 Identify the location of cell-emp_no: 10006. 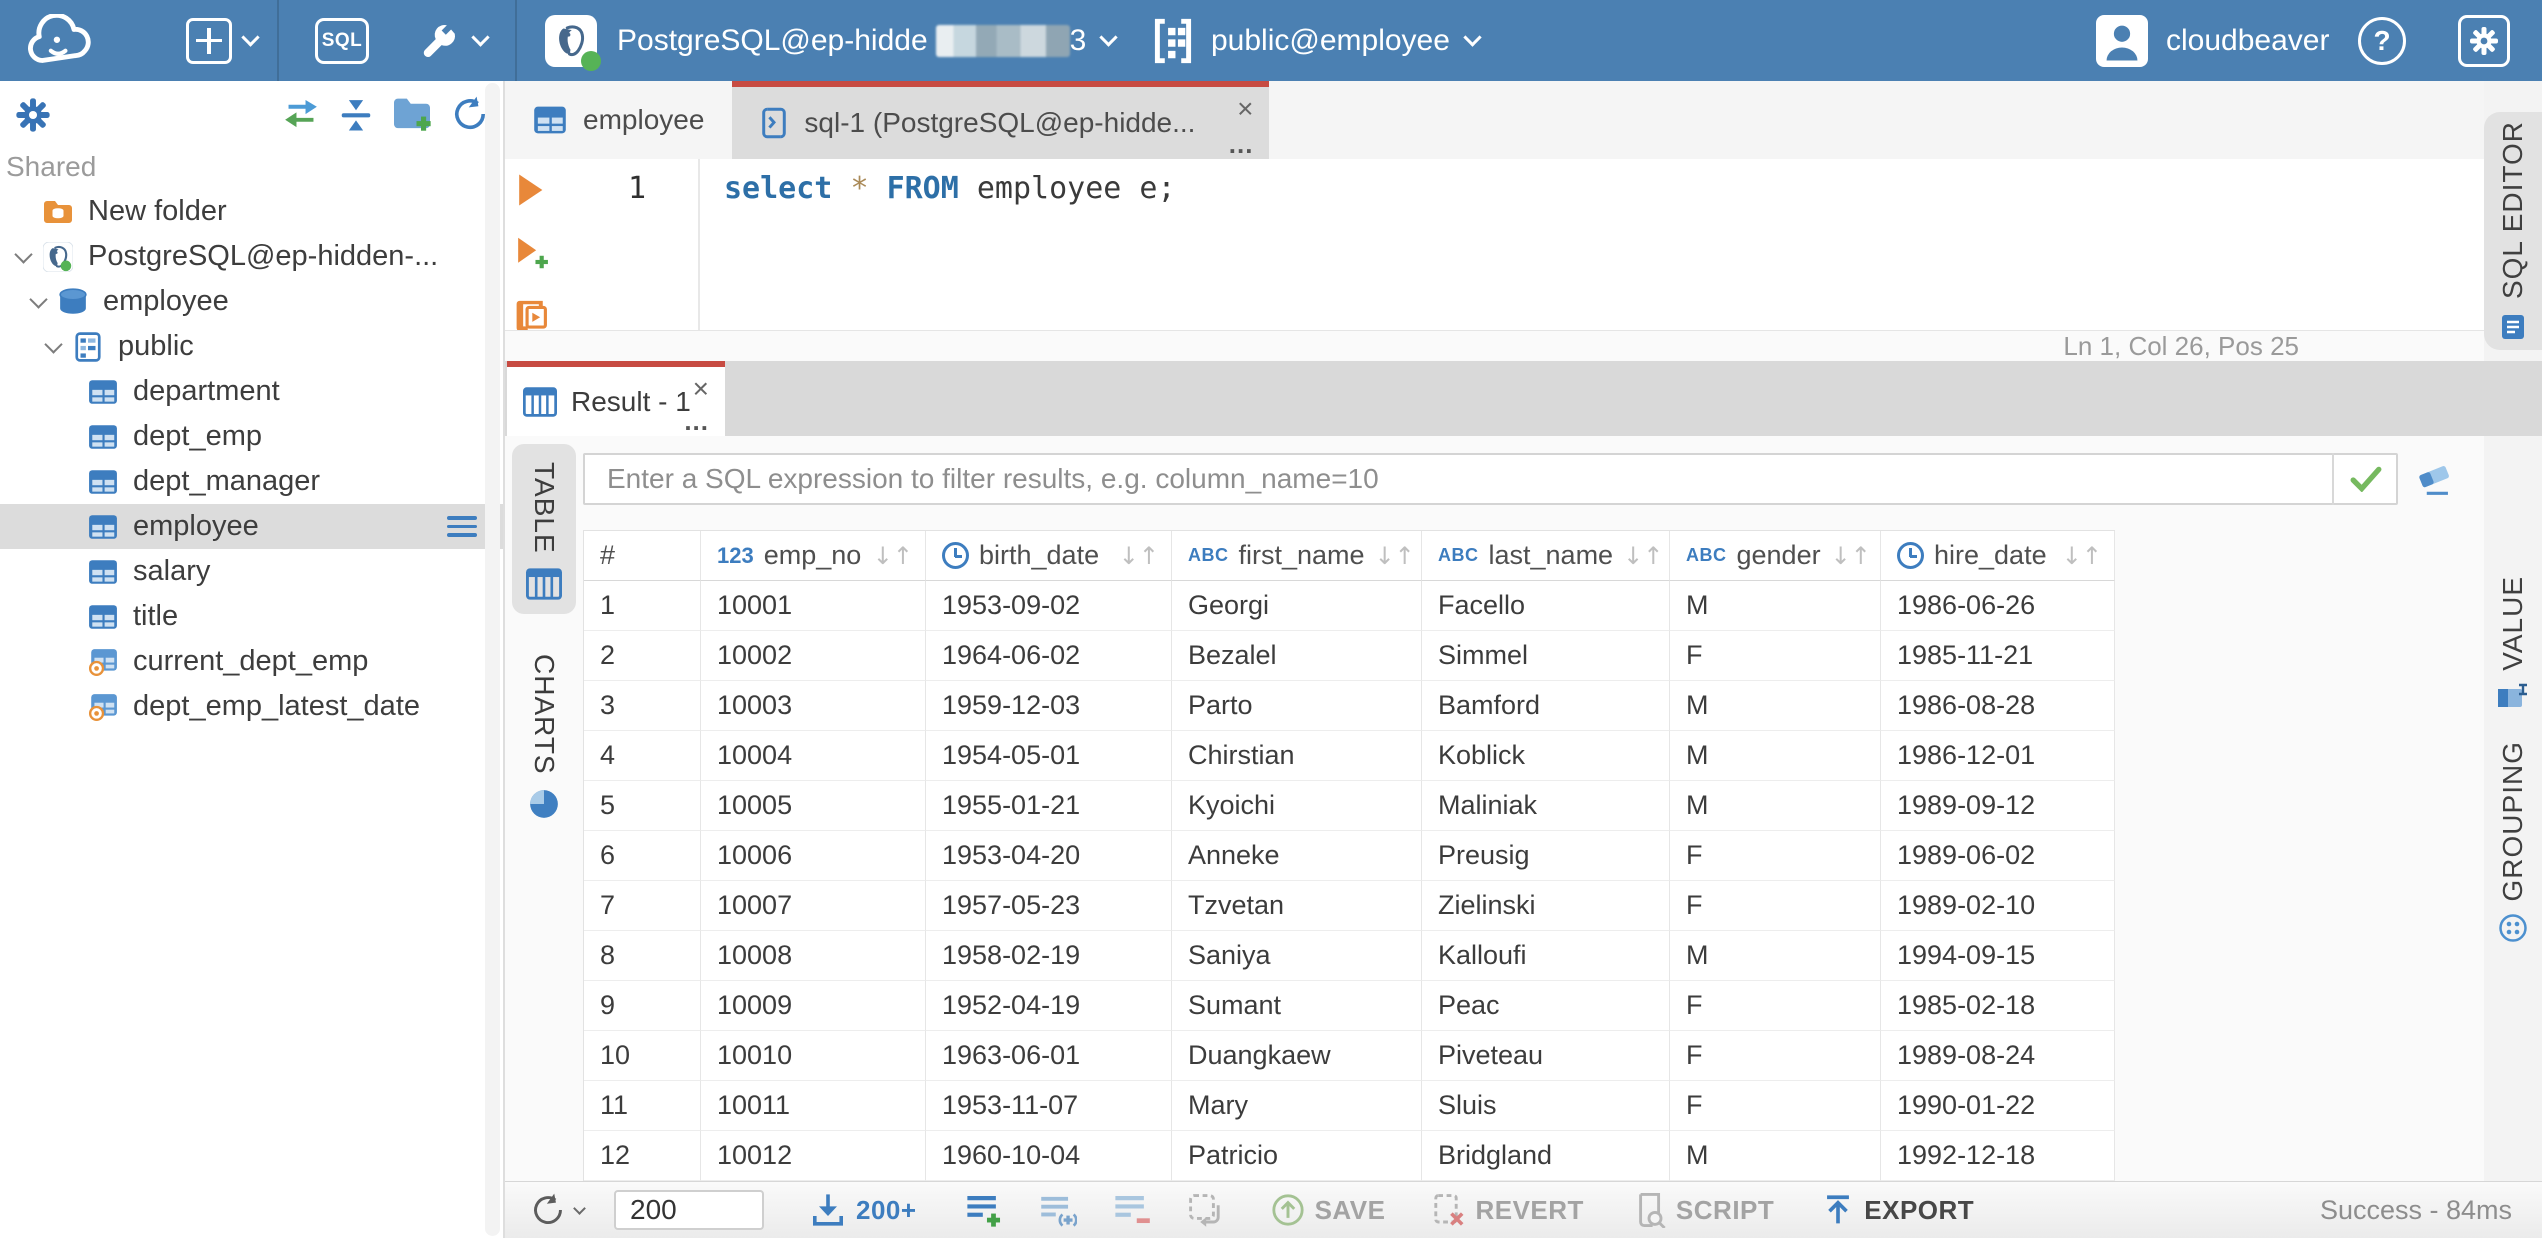
(813, 856).